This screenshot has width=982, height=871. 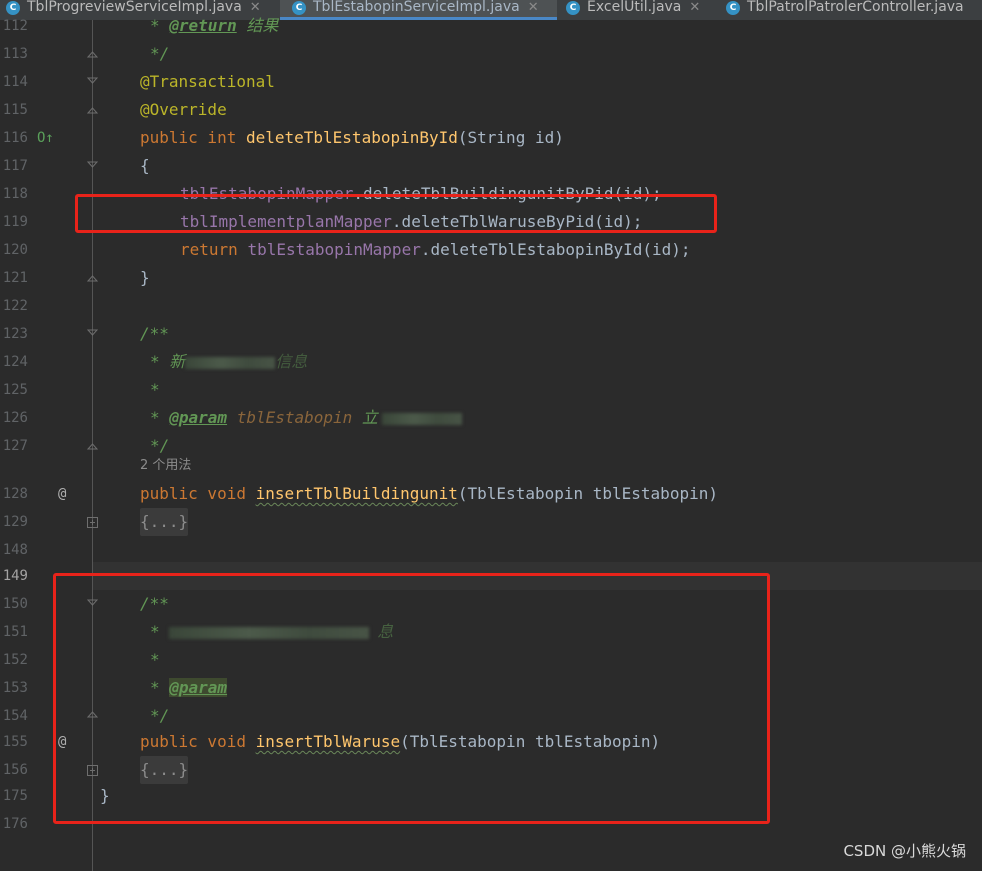 What do you see at coordinates (257, 25) in the screenshot?
I see `doc-text: 结果` at bounding box center [257, 25].